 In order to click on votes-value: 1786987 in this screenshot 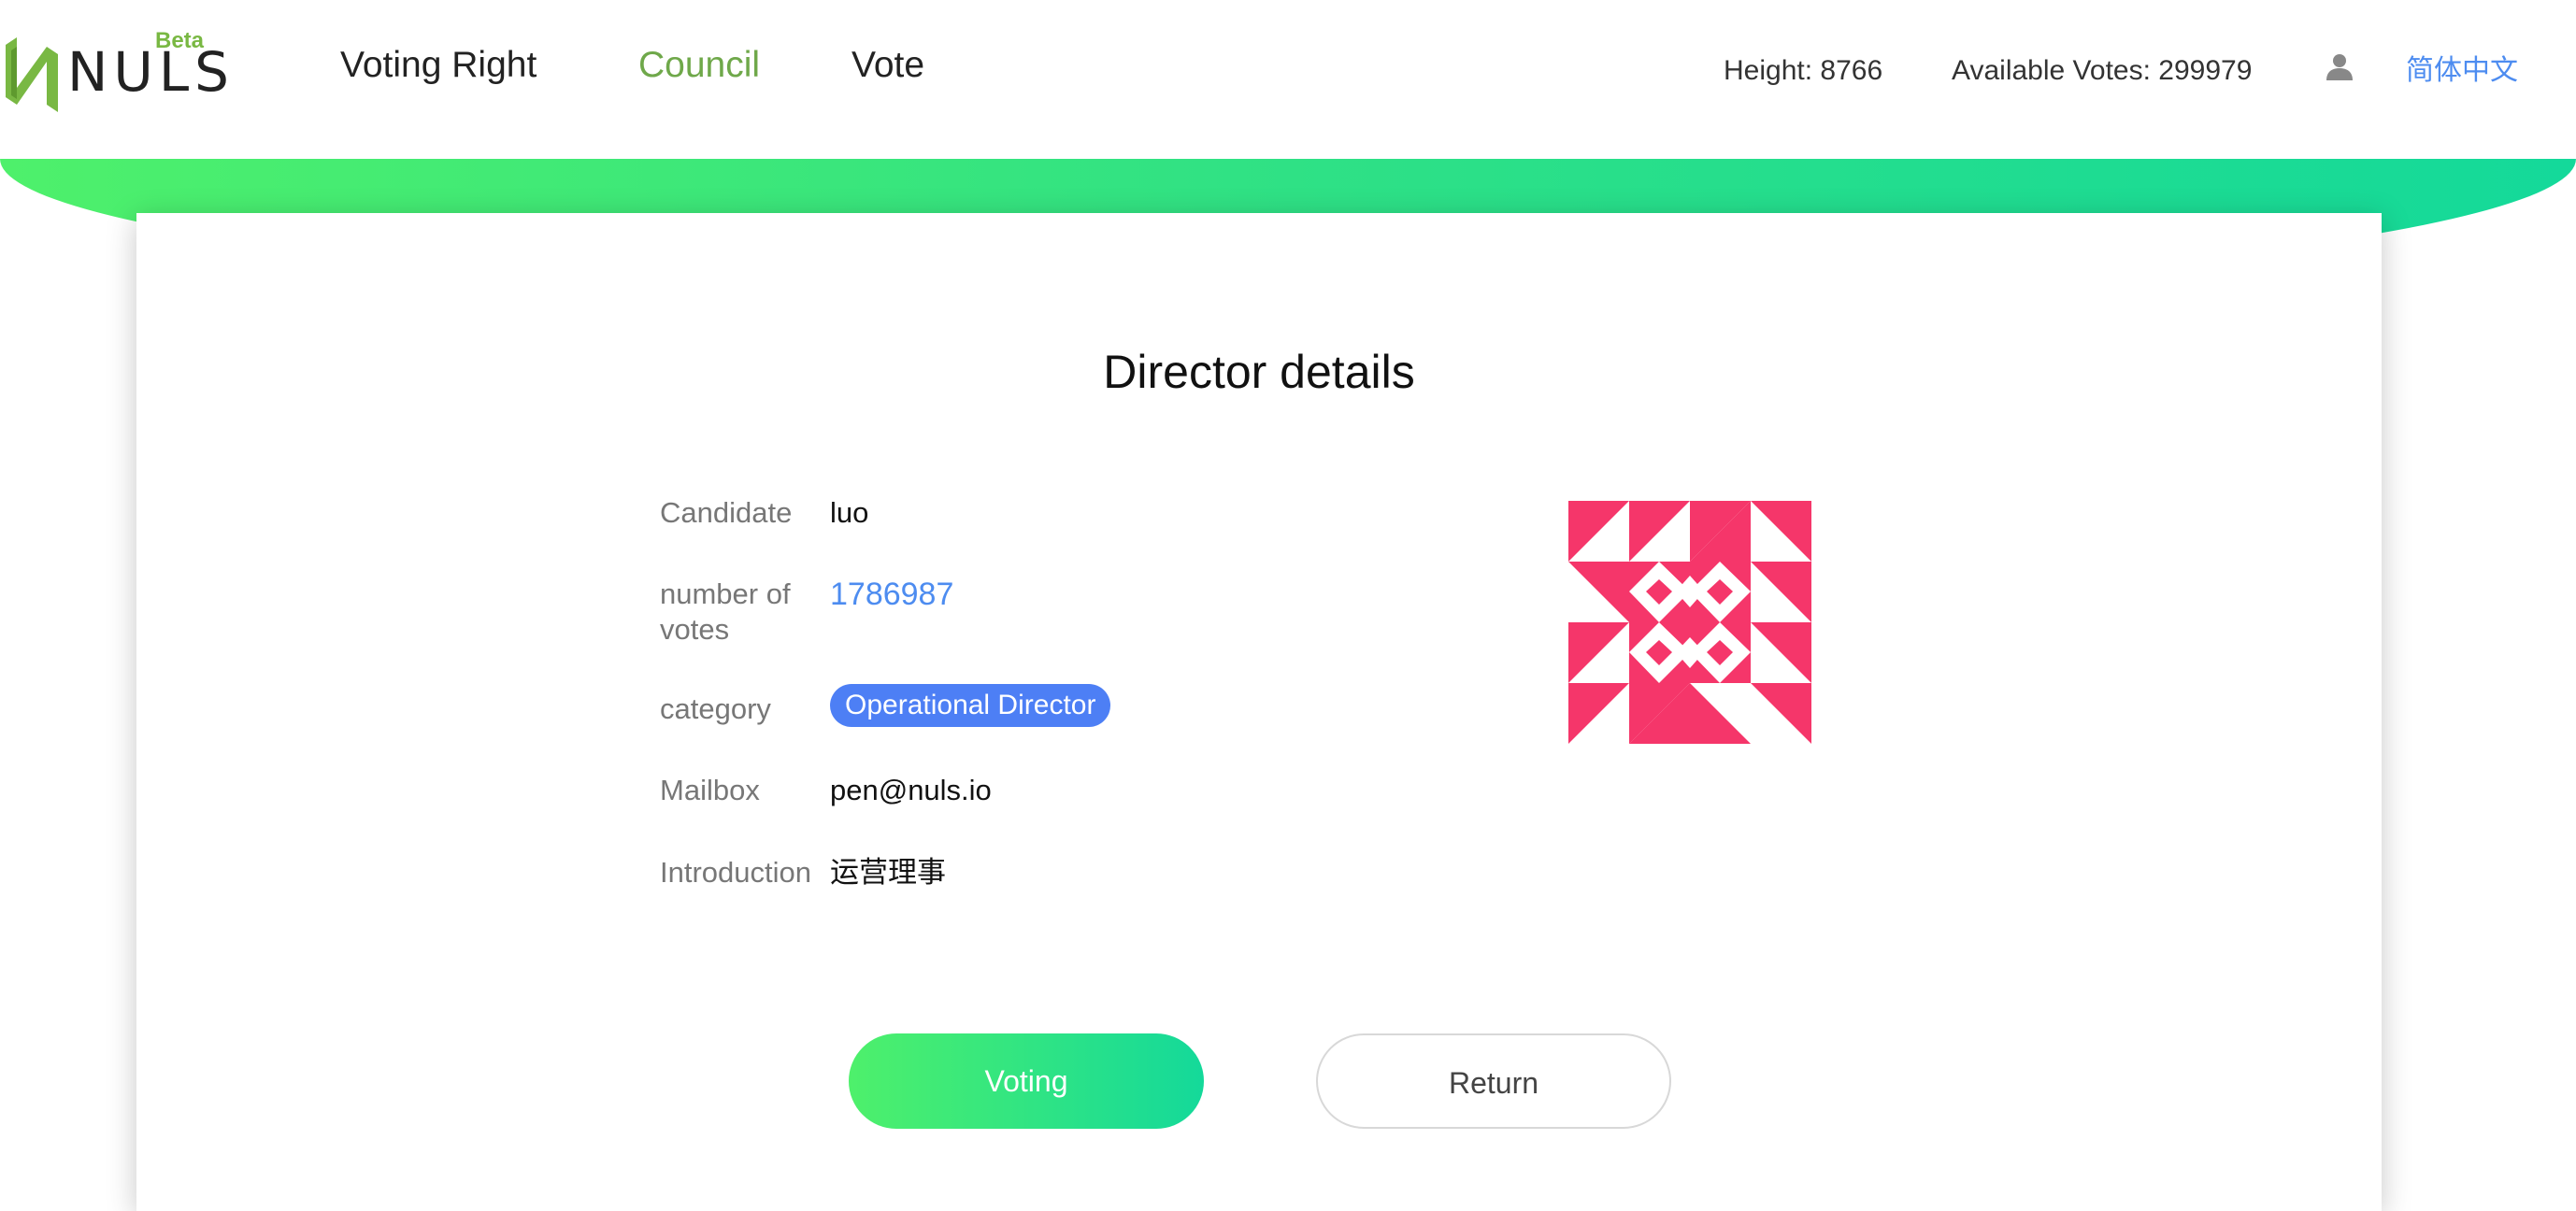, I will do `click(892, 594)`.